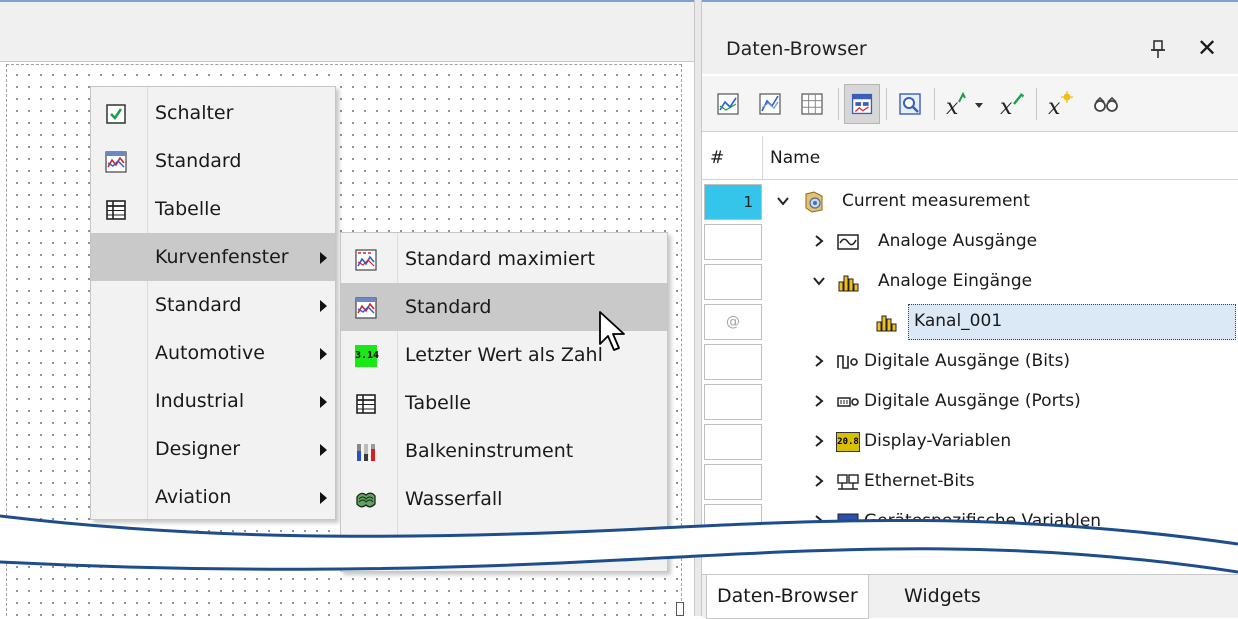 The image size is (1238, 619). What do you see at coordinates (970, 38) in the screenshot?
I see `panel-title-bar: Daten-Browser ✕` at bounding box center [970, 38].